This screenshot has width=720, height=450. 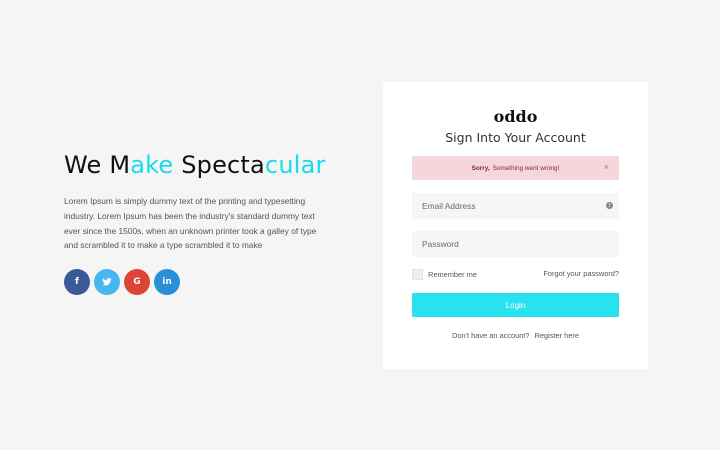 What do you see at coordinates (515, 116) in the screenshot?
I see `brand-logo: oddo` at bounding box center [515, 116].